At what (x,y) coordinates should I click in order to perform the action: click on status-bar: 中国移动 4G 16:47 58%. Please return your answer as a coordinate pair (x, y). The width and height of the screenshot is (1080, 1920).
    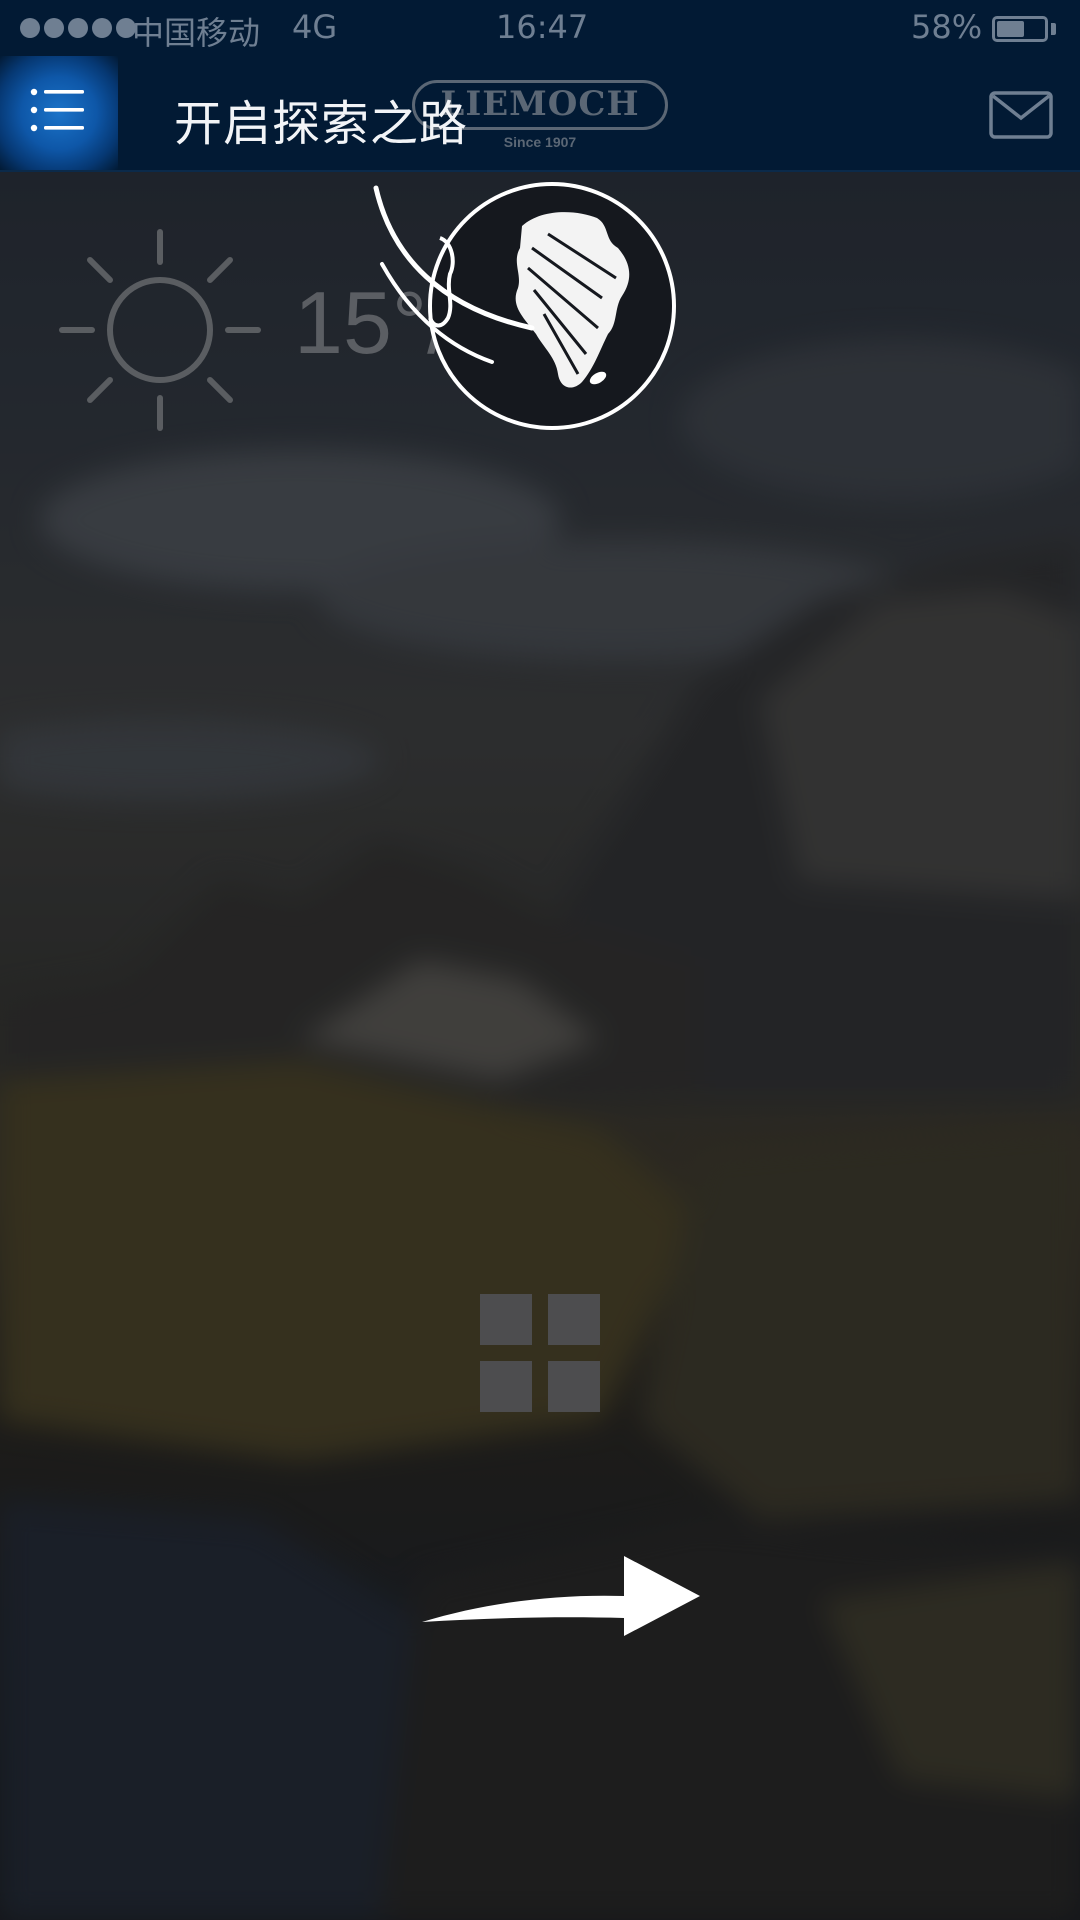
    Looking at the image, I should click on (540, 28).